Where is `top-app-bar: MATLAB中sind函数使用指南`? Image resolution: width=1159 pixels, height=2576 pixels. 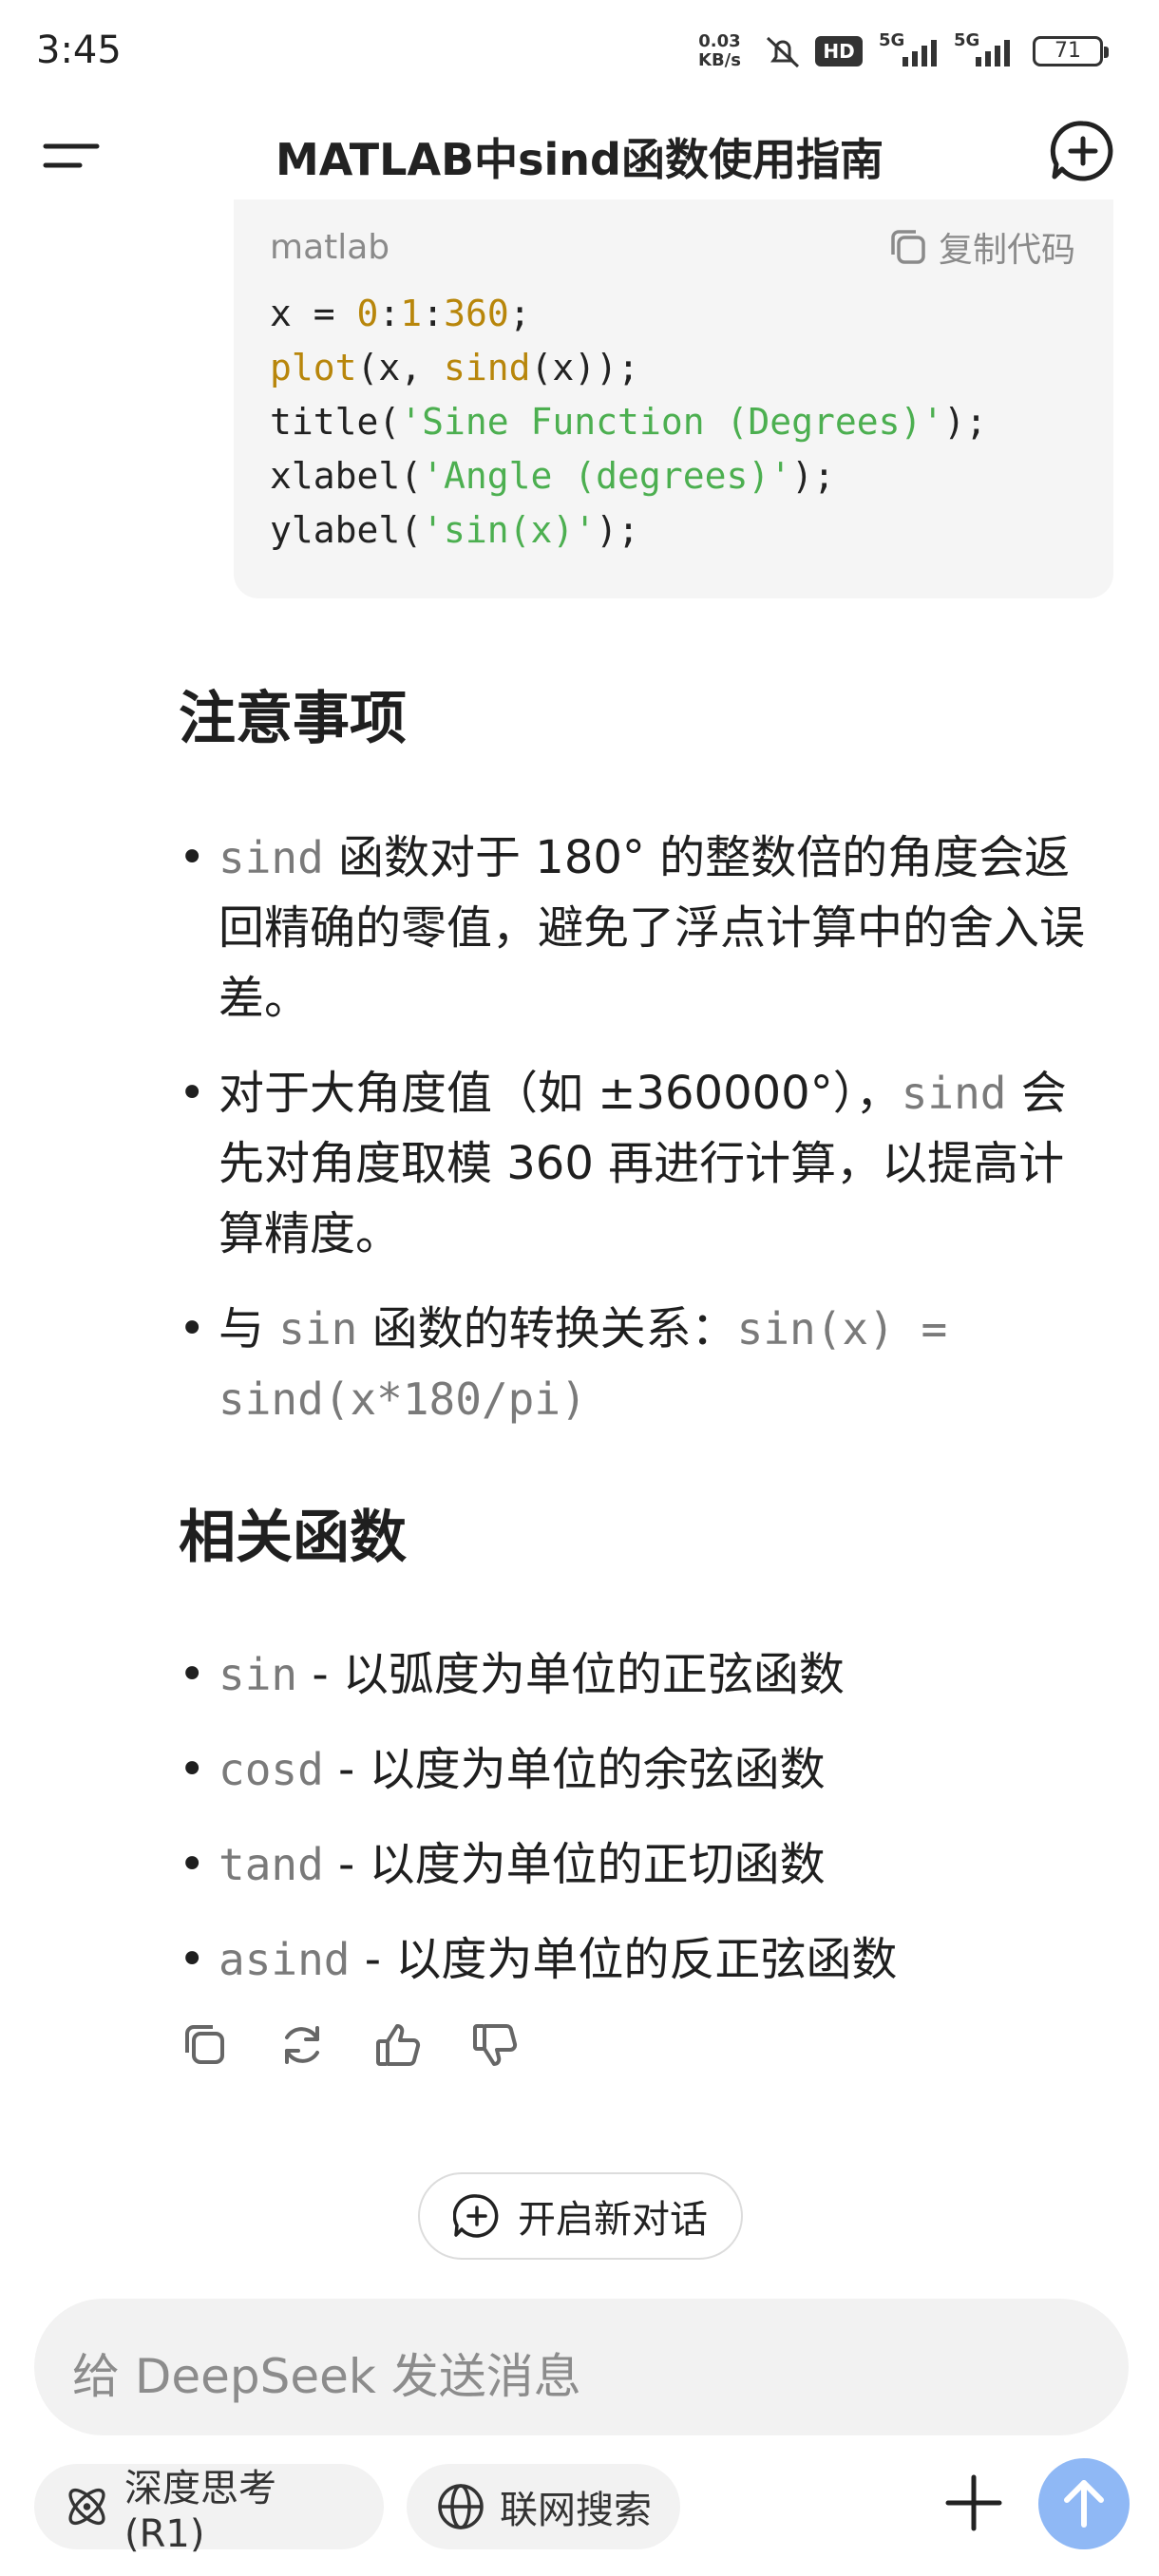
top-app-bar: MATLAB中sind函数使用指南 is located at coordinates (579, 156).